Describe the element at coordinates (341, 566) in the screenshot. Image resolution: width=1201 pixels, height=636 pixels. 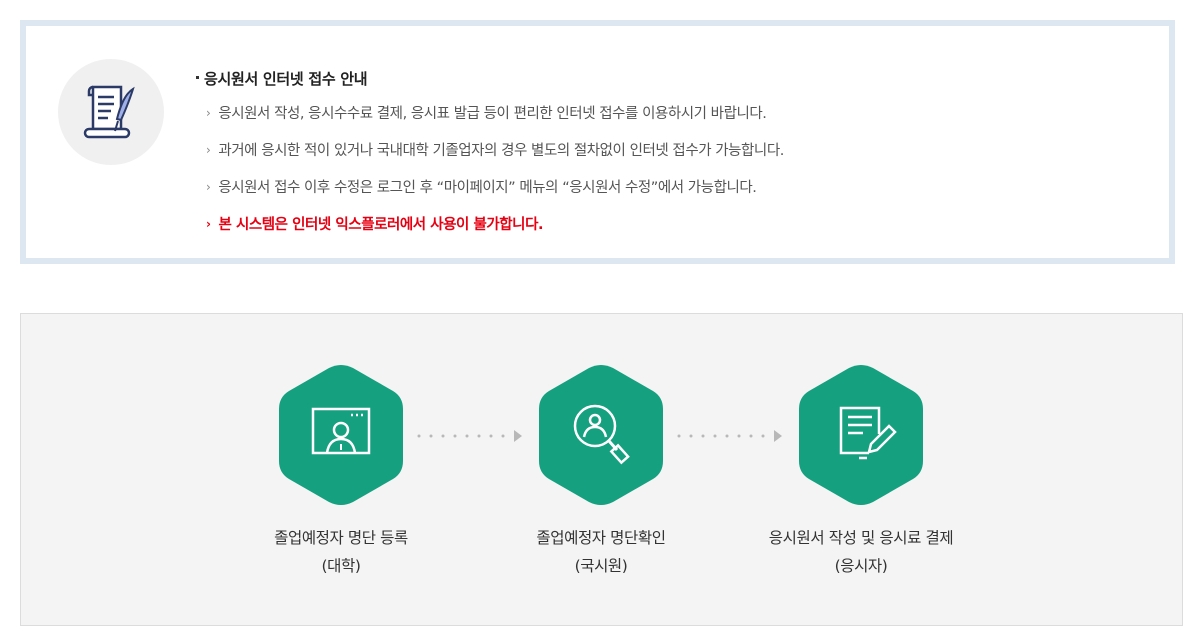
I see `process-step-sub: (대학)` at that location.